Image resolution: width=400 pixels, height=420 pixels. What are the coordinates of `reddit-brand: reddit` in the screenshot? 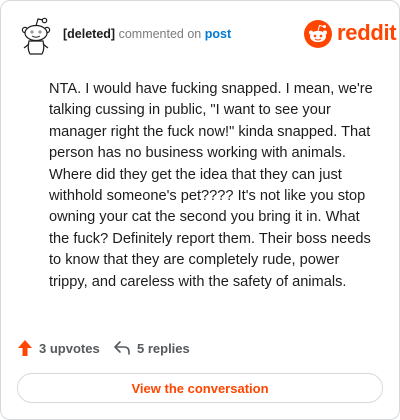 It's located at (350, 34).